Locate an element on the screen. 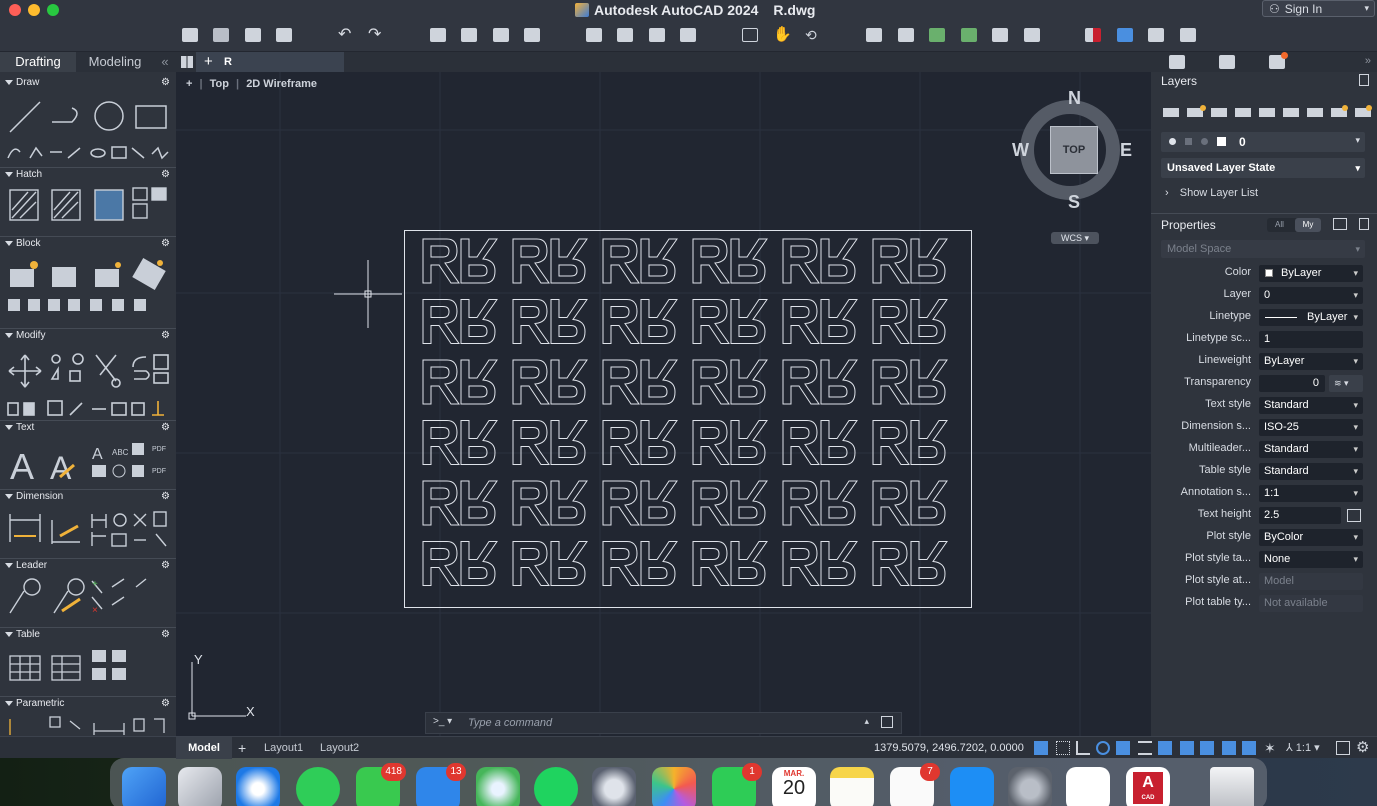 The image size is (1377, 806). publish-icon is located at coordinates (501, 35).